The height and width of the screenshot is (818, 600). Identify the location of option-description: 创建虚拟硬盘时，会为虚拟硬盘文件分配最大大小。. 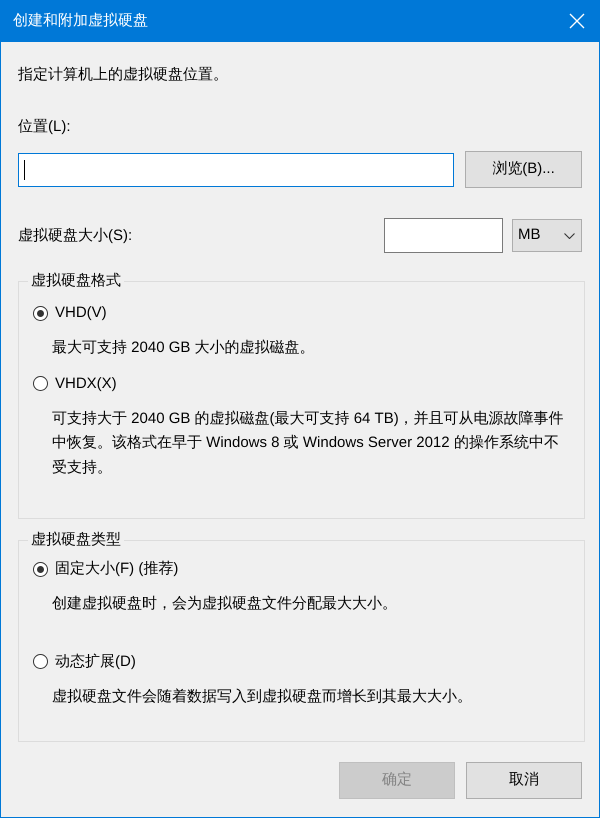
(225, 604).